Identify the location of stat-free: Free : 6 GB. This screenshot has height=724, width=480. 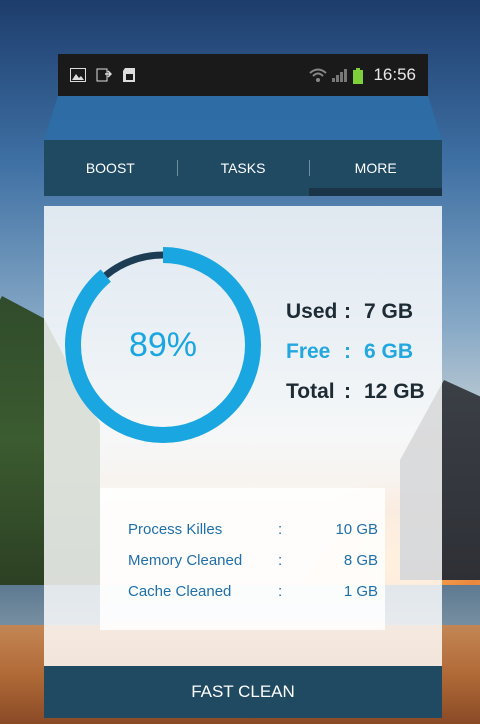
(361, 352).